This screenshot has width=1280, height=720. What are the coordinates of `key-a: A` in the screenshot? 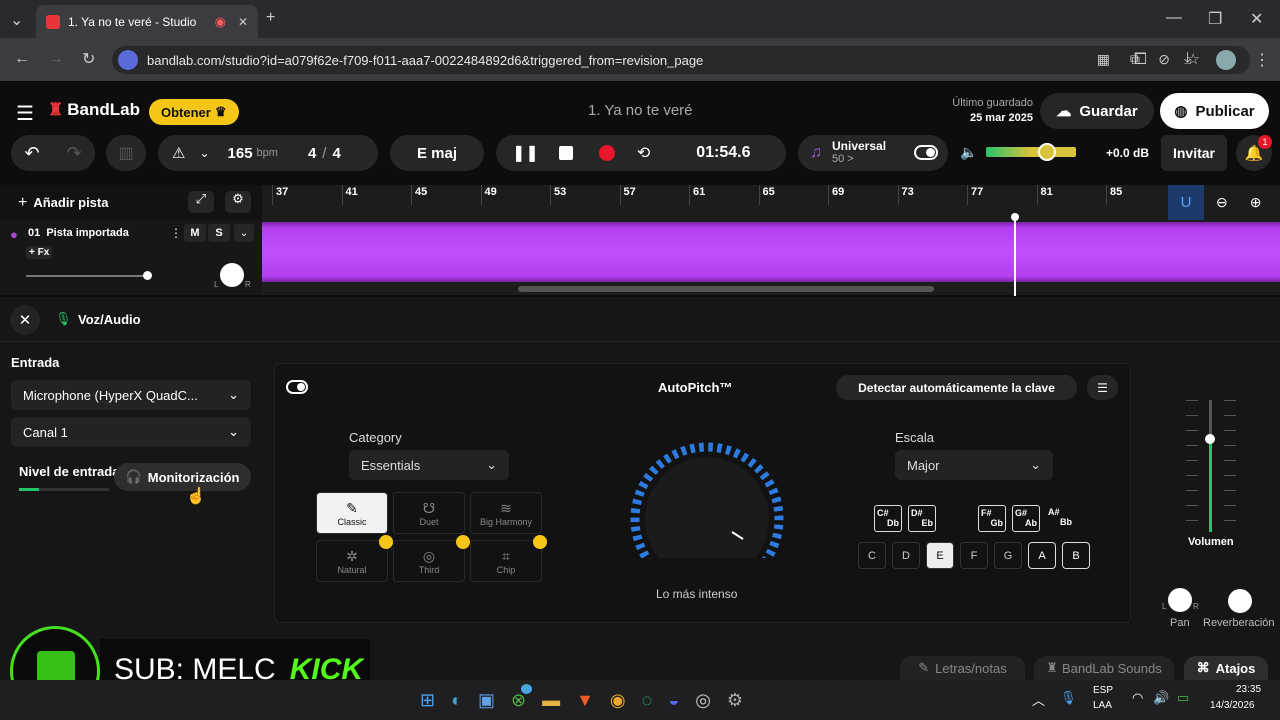 It's located at (1042, 555).